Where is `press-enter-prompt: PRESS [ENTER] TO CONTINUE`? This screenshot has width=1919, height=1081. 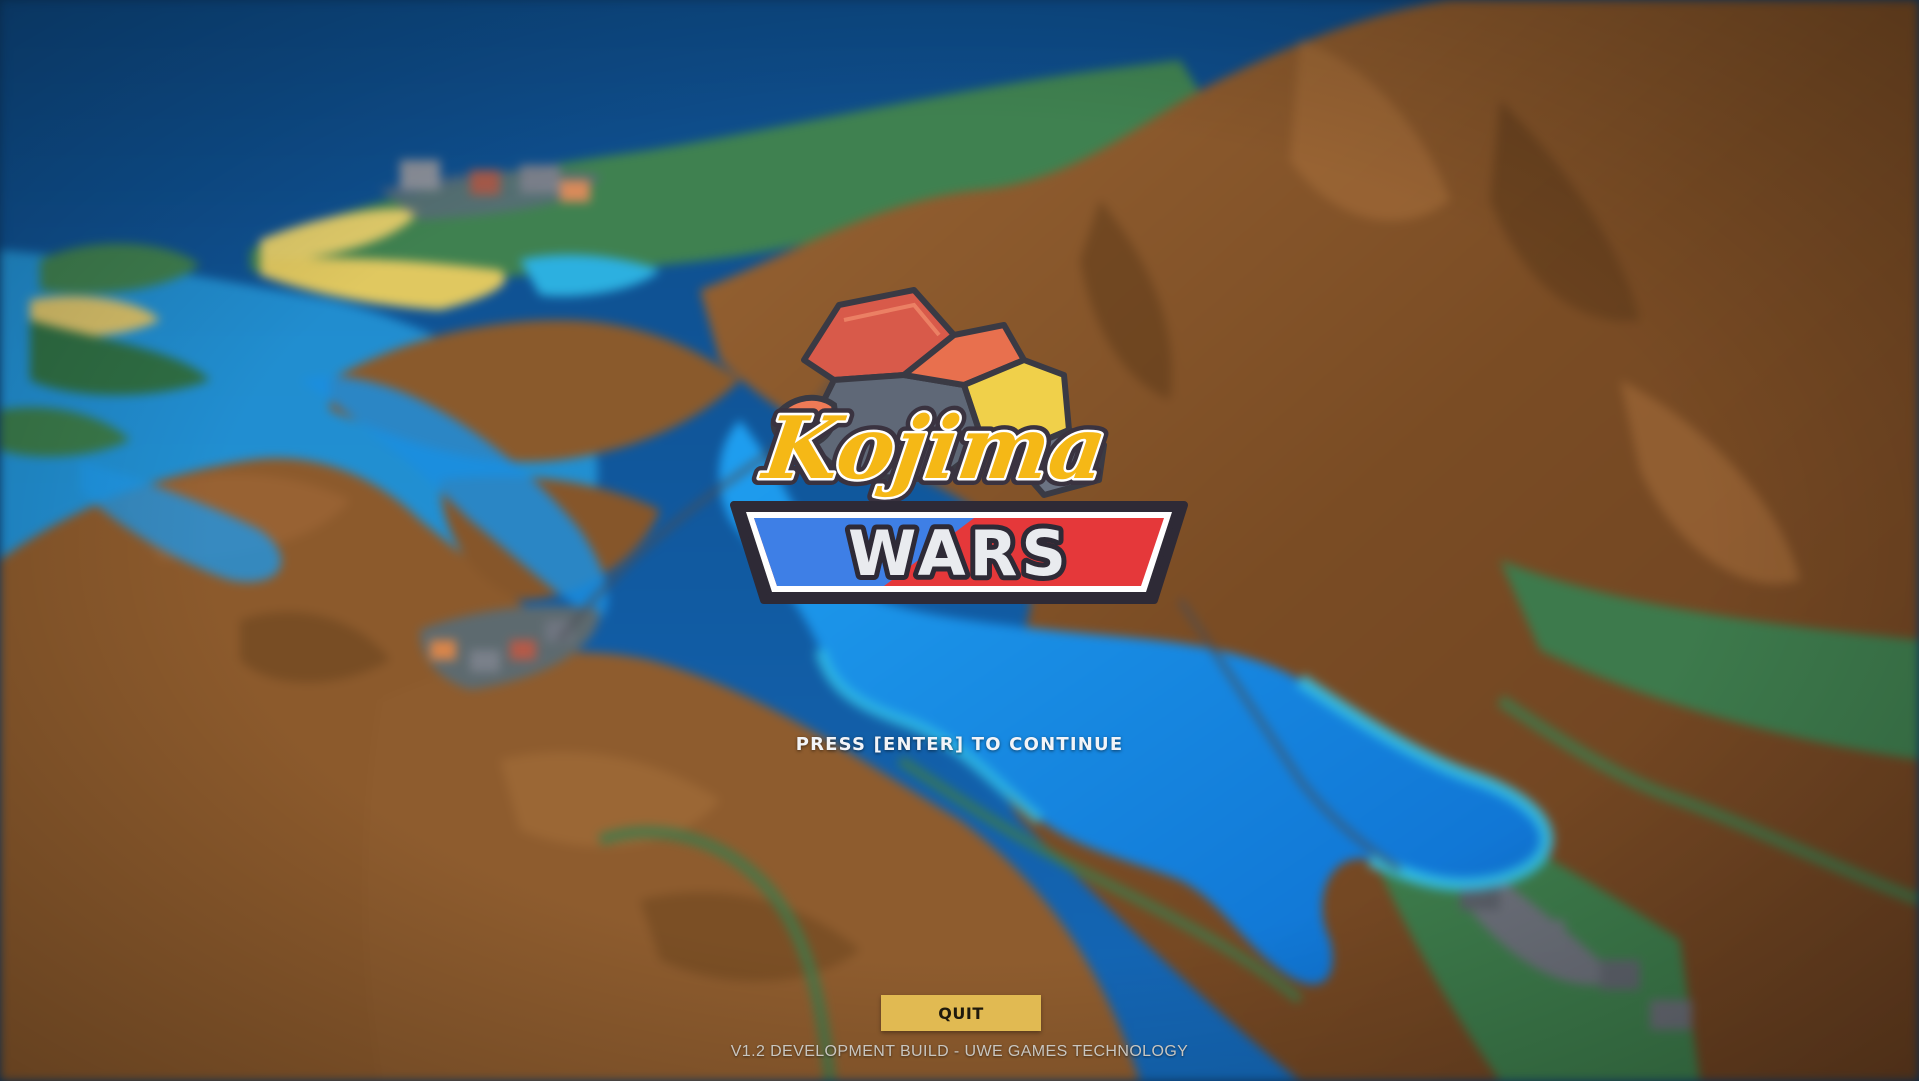
press-enter-prompt: PRESS [ENTER] TO CONTINUE is located at coordinates (959, 744).